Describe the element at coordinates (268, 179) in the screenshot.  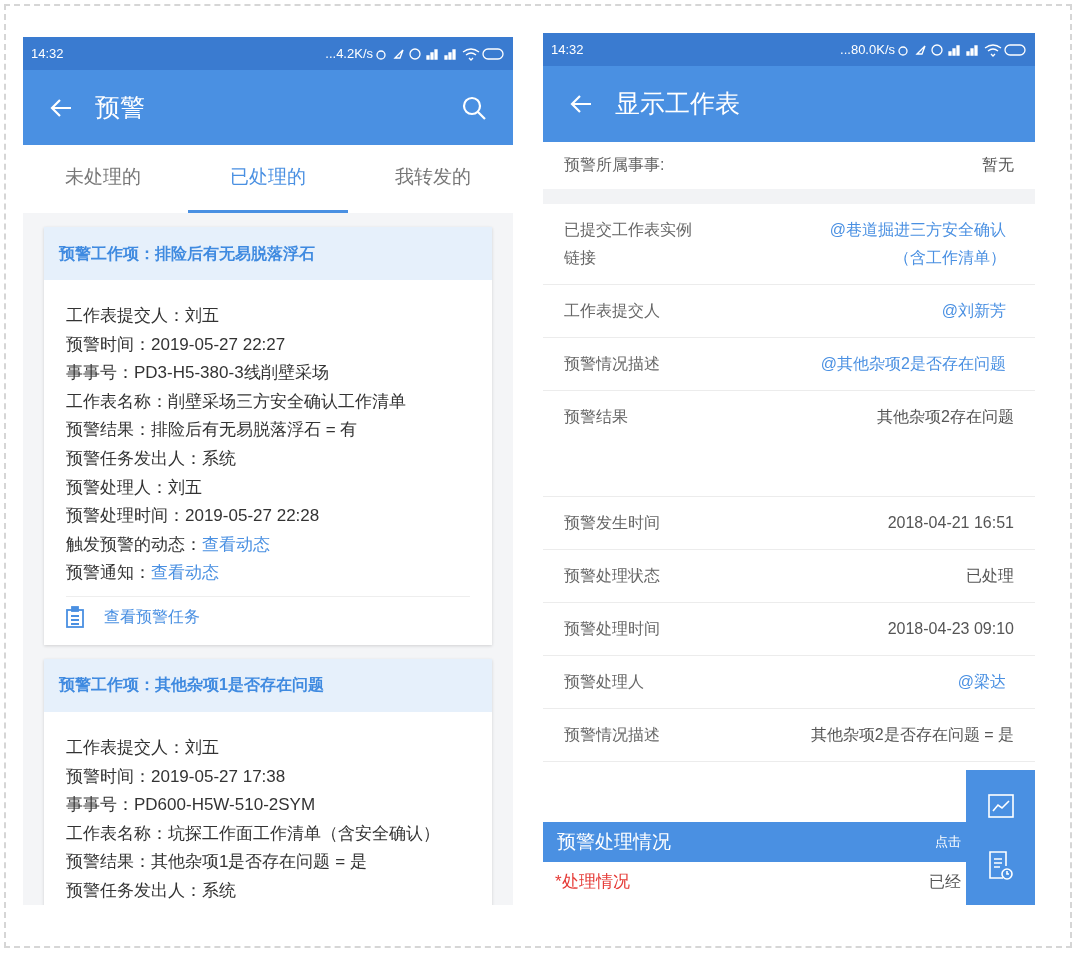
I see `tab: 已处理的` at that location.